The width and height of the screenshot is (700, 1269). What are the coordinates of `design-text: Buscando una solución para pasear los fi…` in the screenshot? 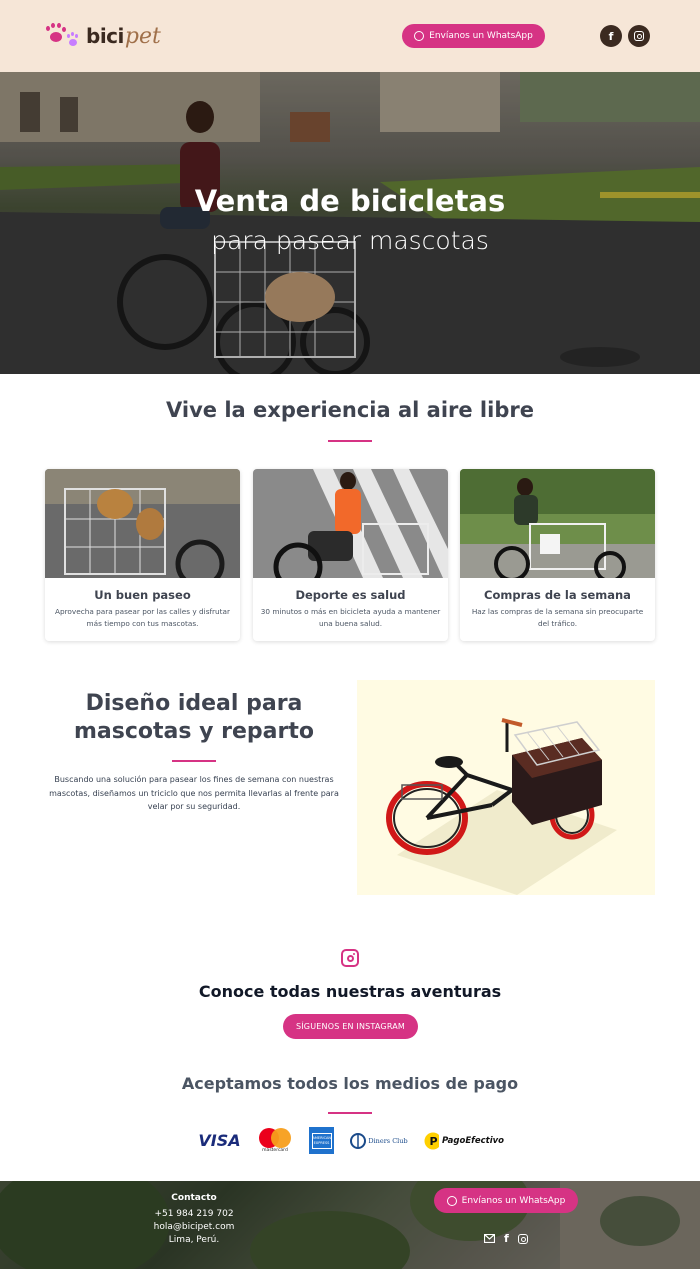 It's located at (194, 793).